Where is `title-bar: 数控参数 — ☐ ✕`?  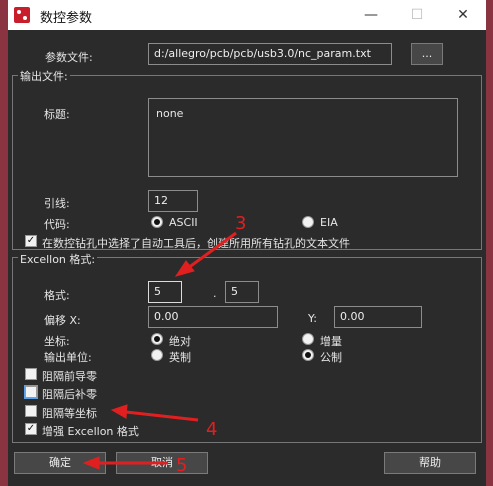
title-bar: 数控参数 — ☐ ✕ is located at coordinates (247, 15).